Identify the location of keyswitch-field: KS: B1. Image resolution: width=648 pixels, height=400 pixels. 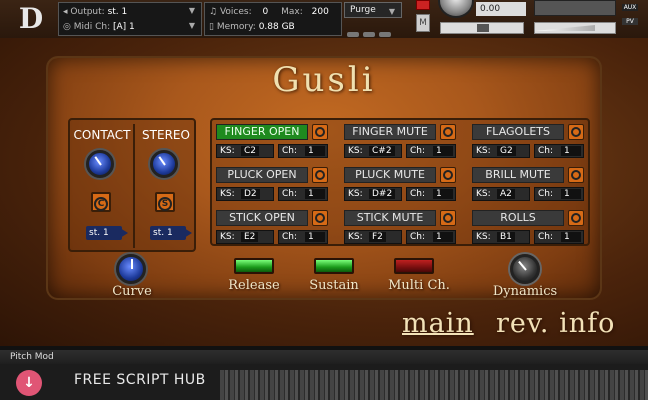
(501, 237).